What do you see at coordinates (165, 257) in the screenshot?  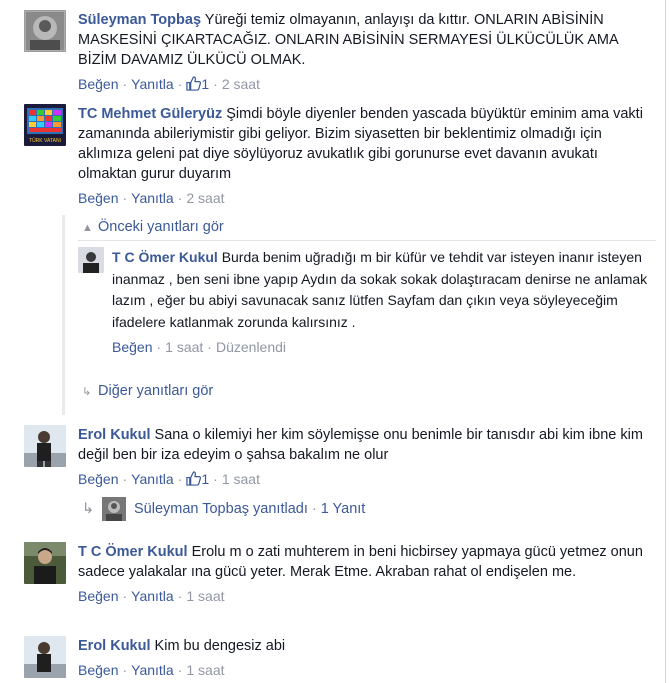 I see `reply-author-link: T C Ömer Kukul` at bounding box center [165, 257].